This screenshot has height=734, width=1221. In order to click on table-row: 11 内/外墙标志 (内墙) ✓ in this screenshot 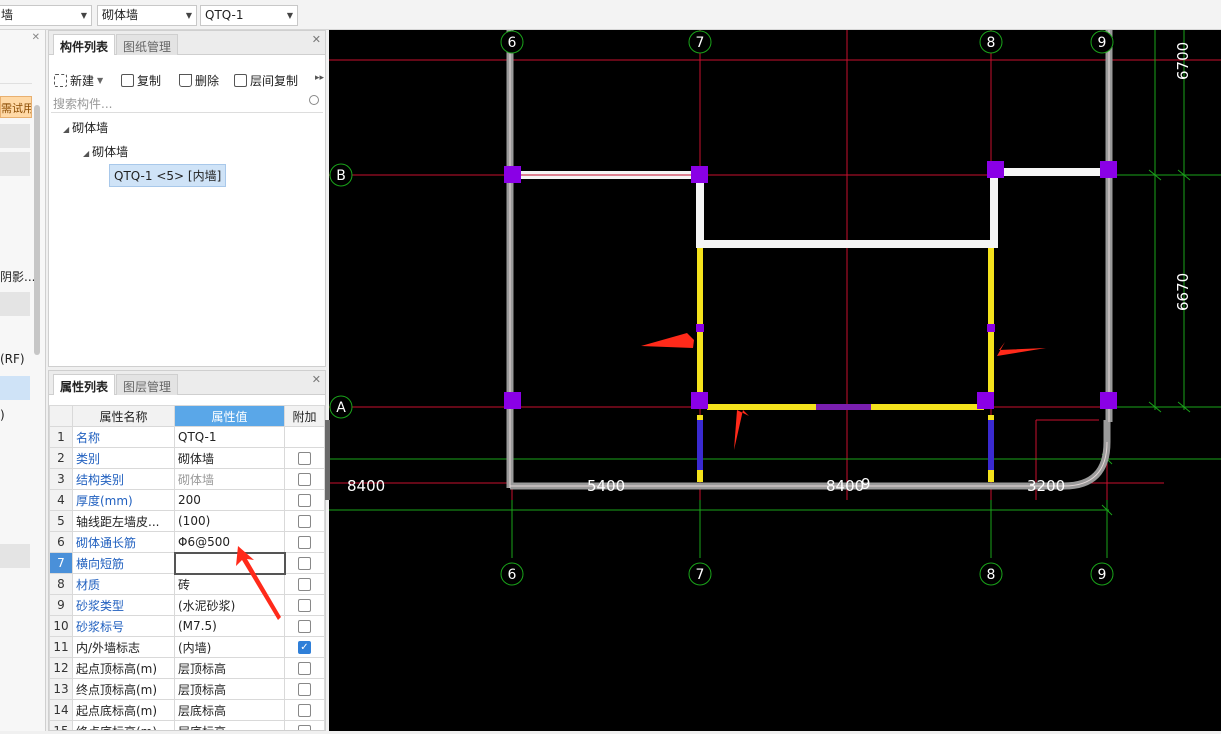, I will do `click(187, 647)`.